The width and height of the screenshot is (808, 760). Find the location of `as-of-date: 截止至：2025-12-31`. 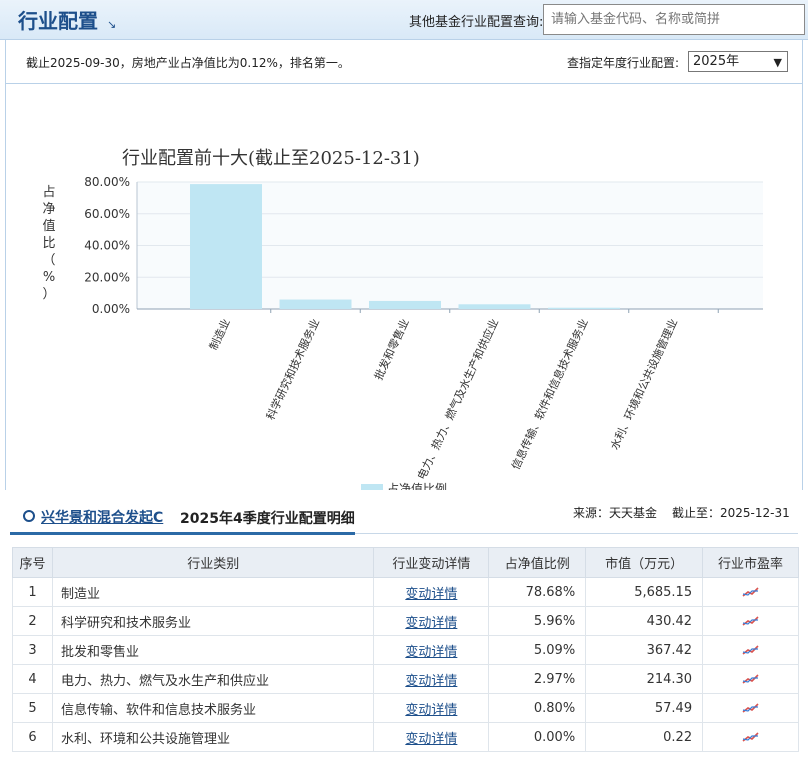

as-of-date: 截止至：2025-12-31 is located at coordinates (731, 513).